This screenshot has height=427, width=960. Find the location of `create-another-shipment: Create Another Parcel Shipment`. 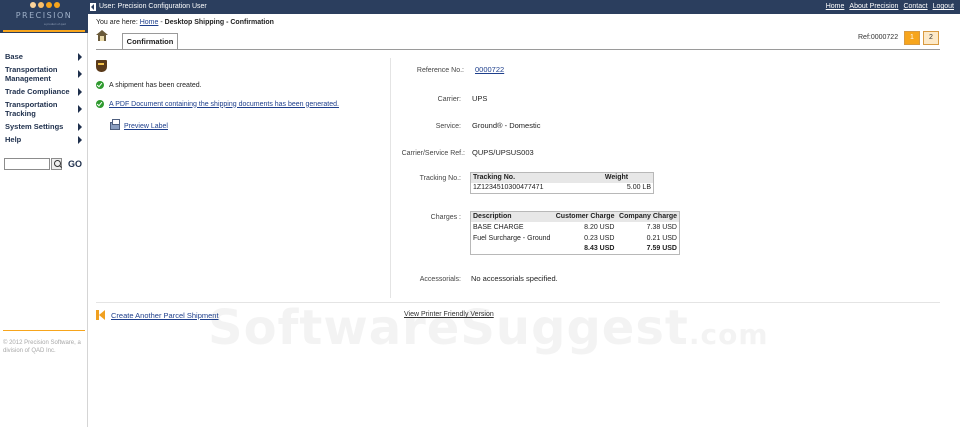

create-another-shipment: Create Another Parcel Shipment is located at coordinates (157, 315).